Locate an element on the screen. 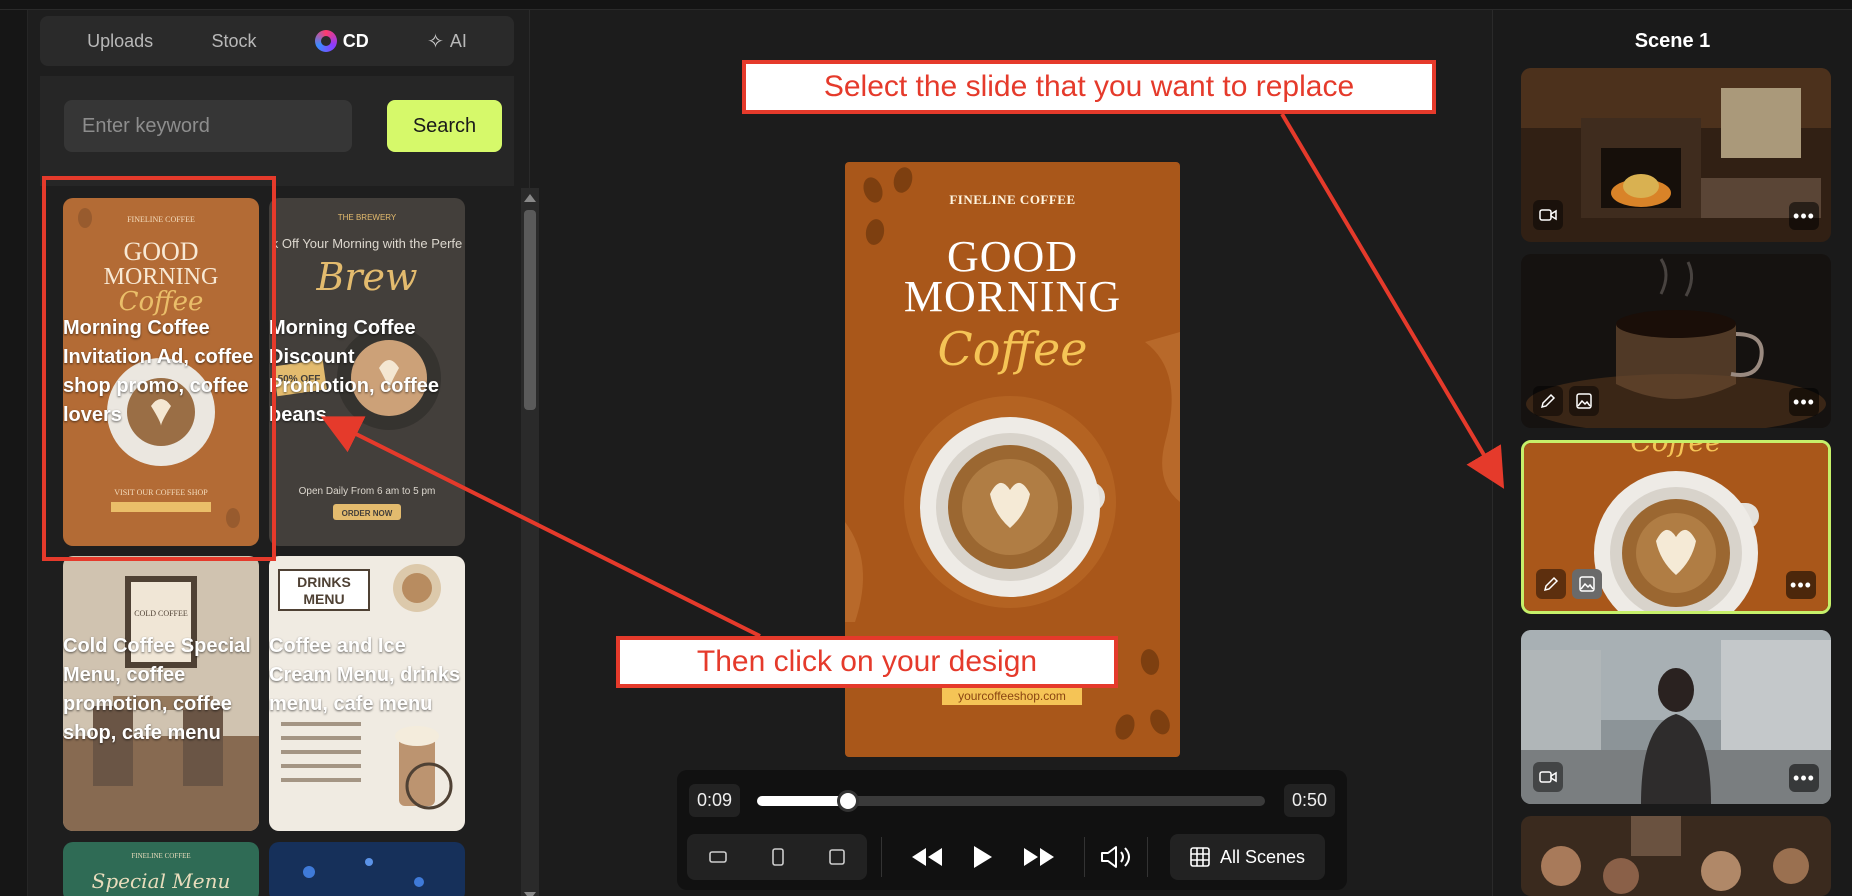  headline-line-2: MORNING is located at coordinates (1012, 296).